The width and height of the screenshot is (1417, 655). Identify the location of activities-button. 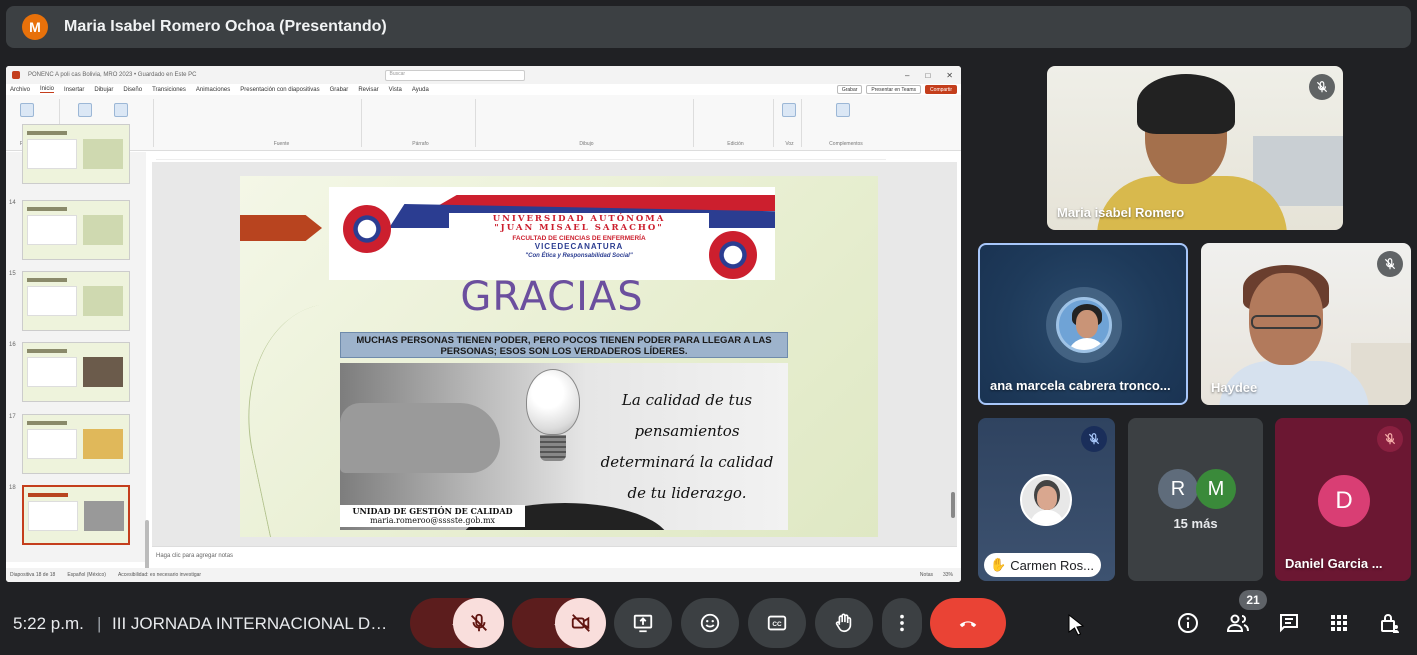
(1339, 623).